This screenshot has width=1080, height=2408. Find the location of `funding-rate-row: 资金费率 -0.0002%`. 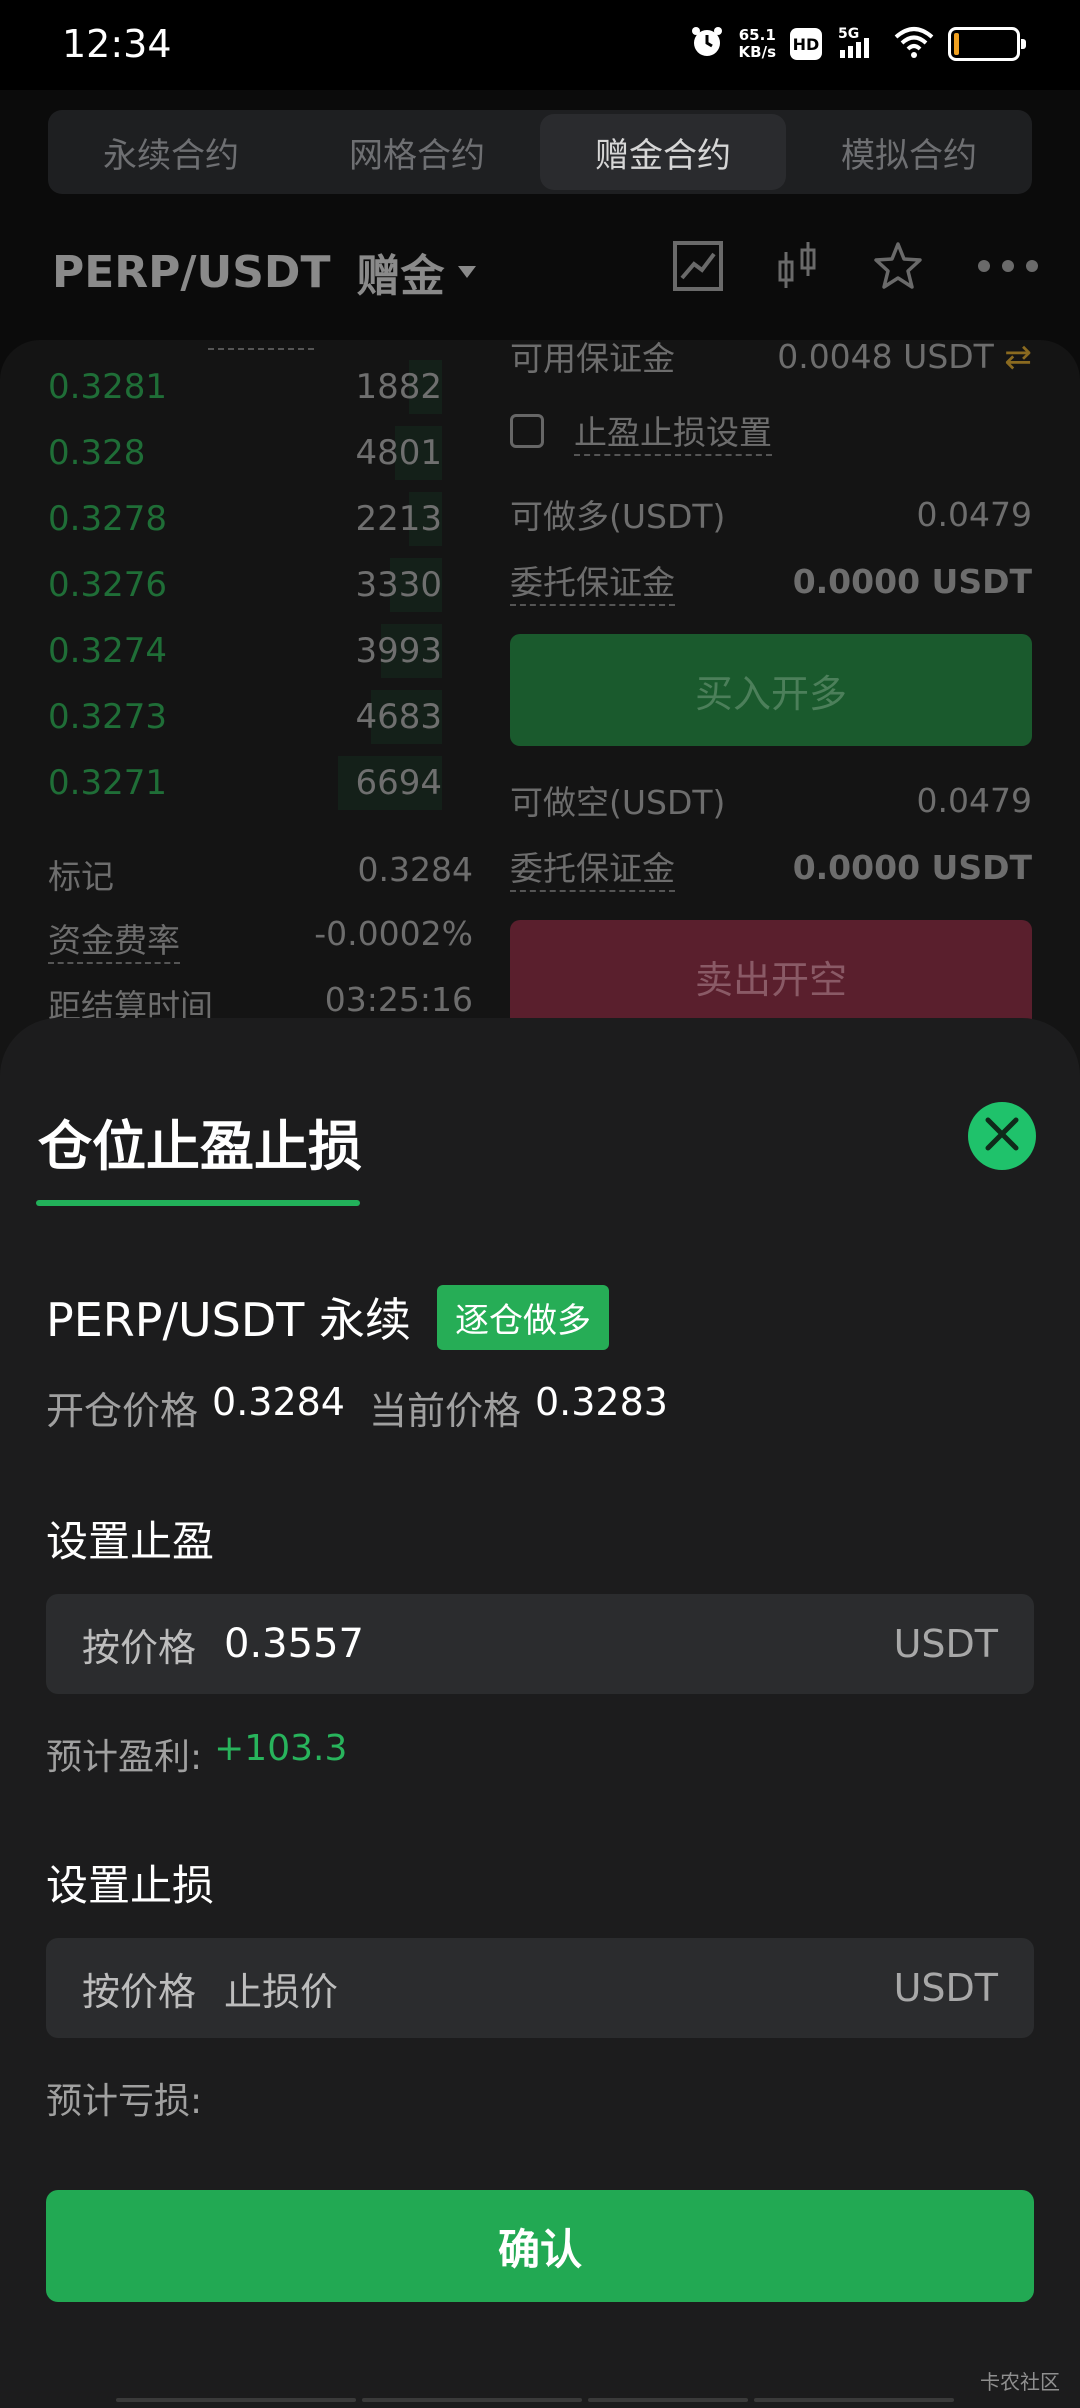

funding-rate-row: 资金费率 -0.0002% is located at coordinates (260, 939).